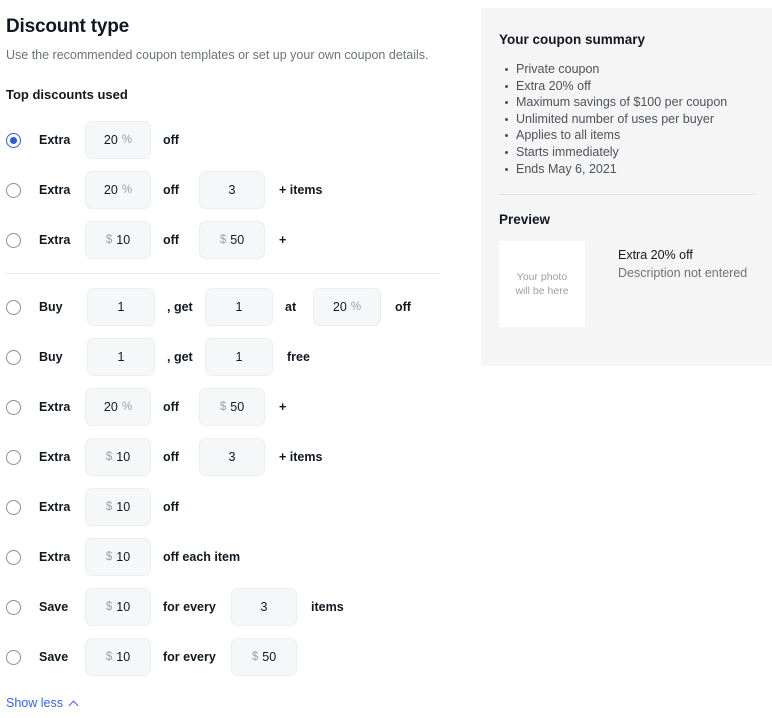  Describe the element at coordinates (629, 119) in the screenshot. I see `summary-list-item: Unlimited number of uses per buyer` at that location.